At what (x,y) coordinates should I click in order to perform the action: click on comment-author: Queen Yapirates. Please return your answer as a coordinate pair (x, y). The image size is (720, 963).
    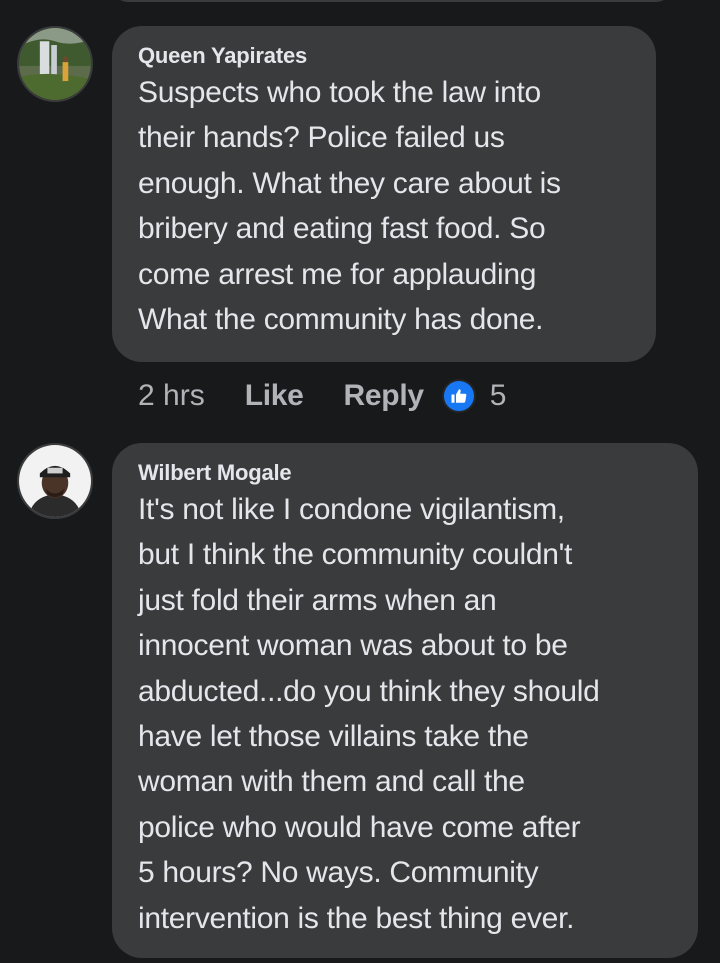
    Looking at the image, I should click on (384, 56).